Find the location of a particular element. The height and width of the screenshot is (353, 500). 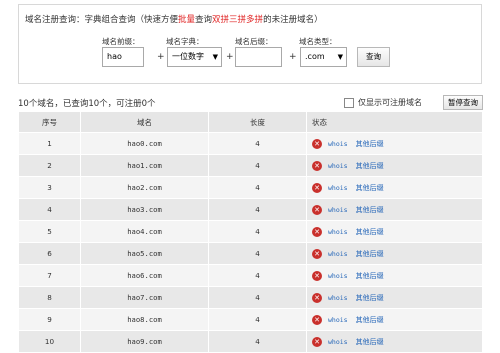

pause-button: 暂停查询 is located at coordinates (463, 102).